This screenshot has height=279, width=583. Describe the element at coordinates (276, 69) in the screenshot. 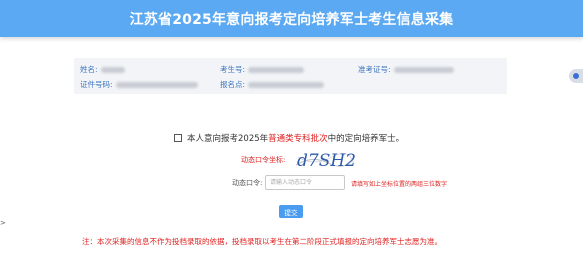

I see `exam-no-value-redacted` at that location.